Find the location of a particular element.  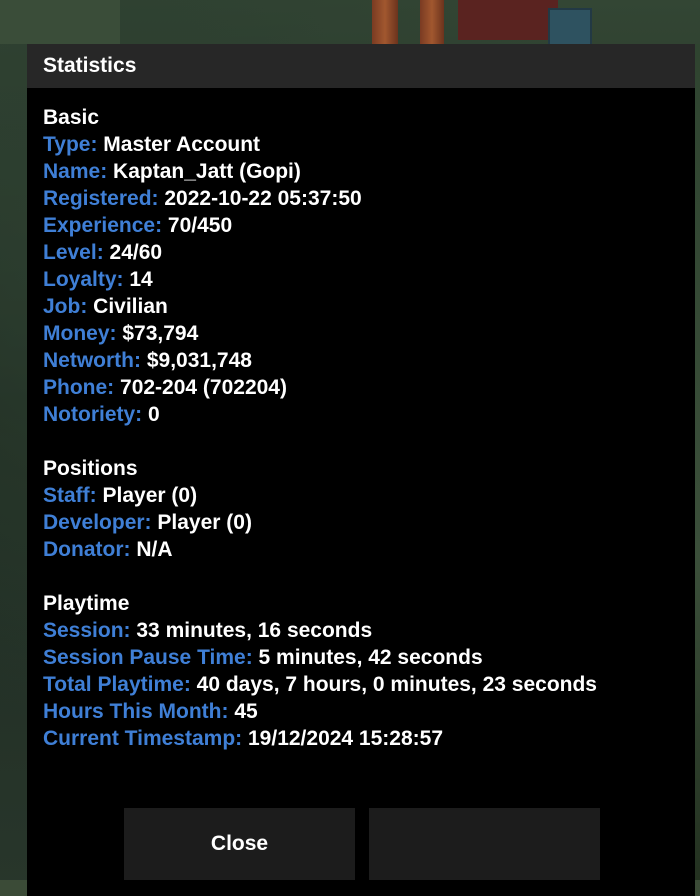

stat-row-type: Type: Master Account is located at coordinates (369, 144).